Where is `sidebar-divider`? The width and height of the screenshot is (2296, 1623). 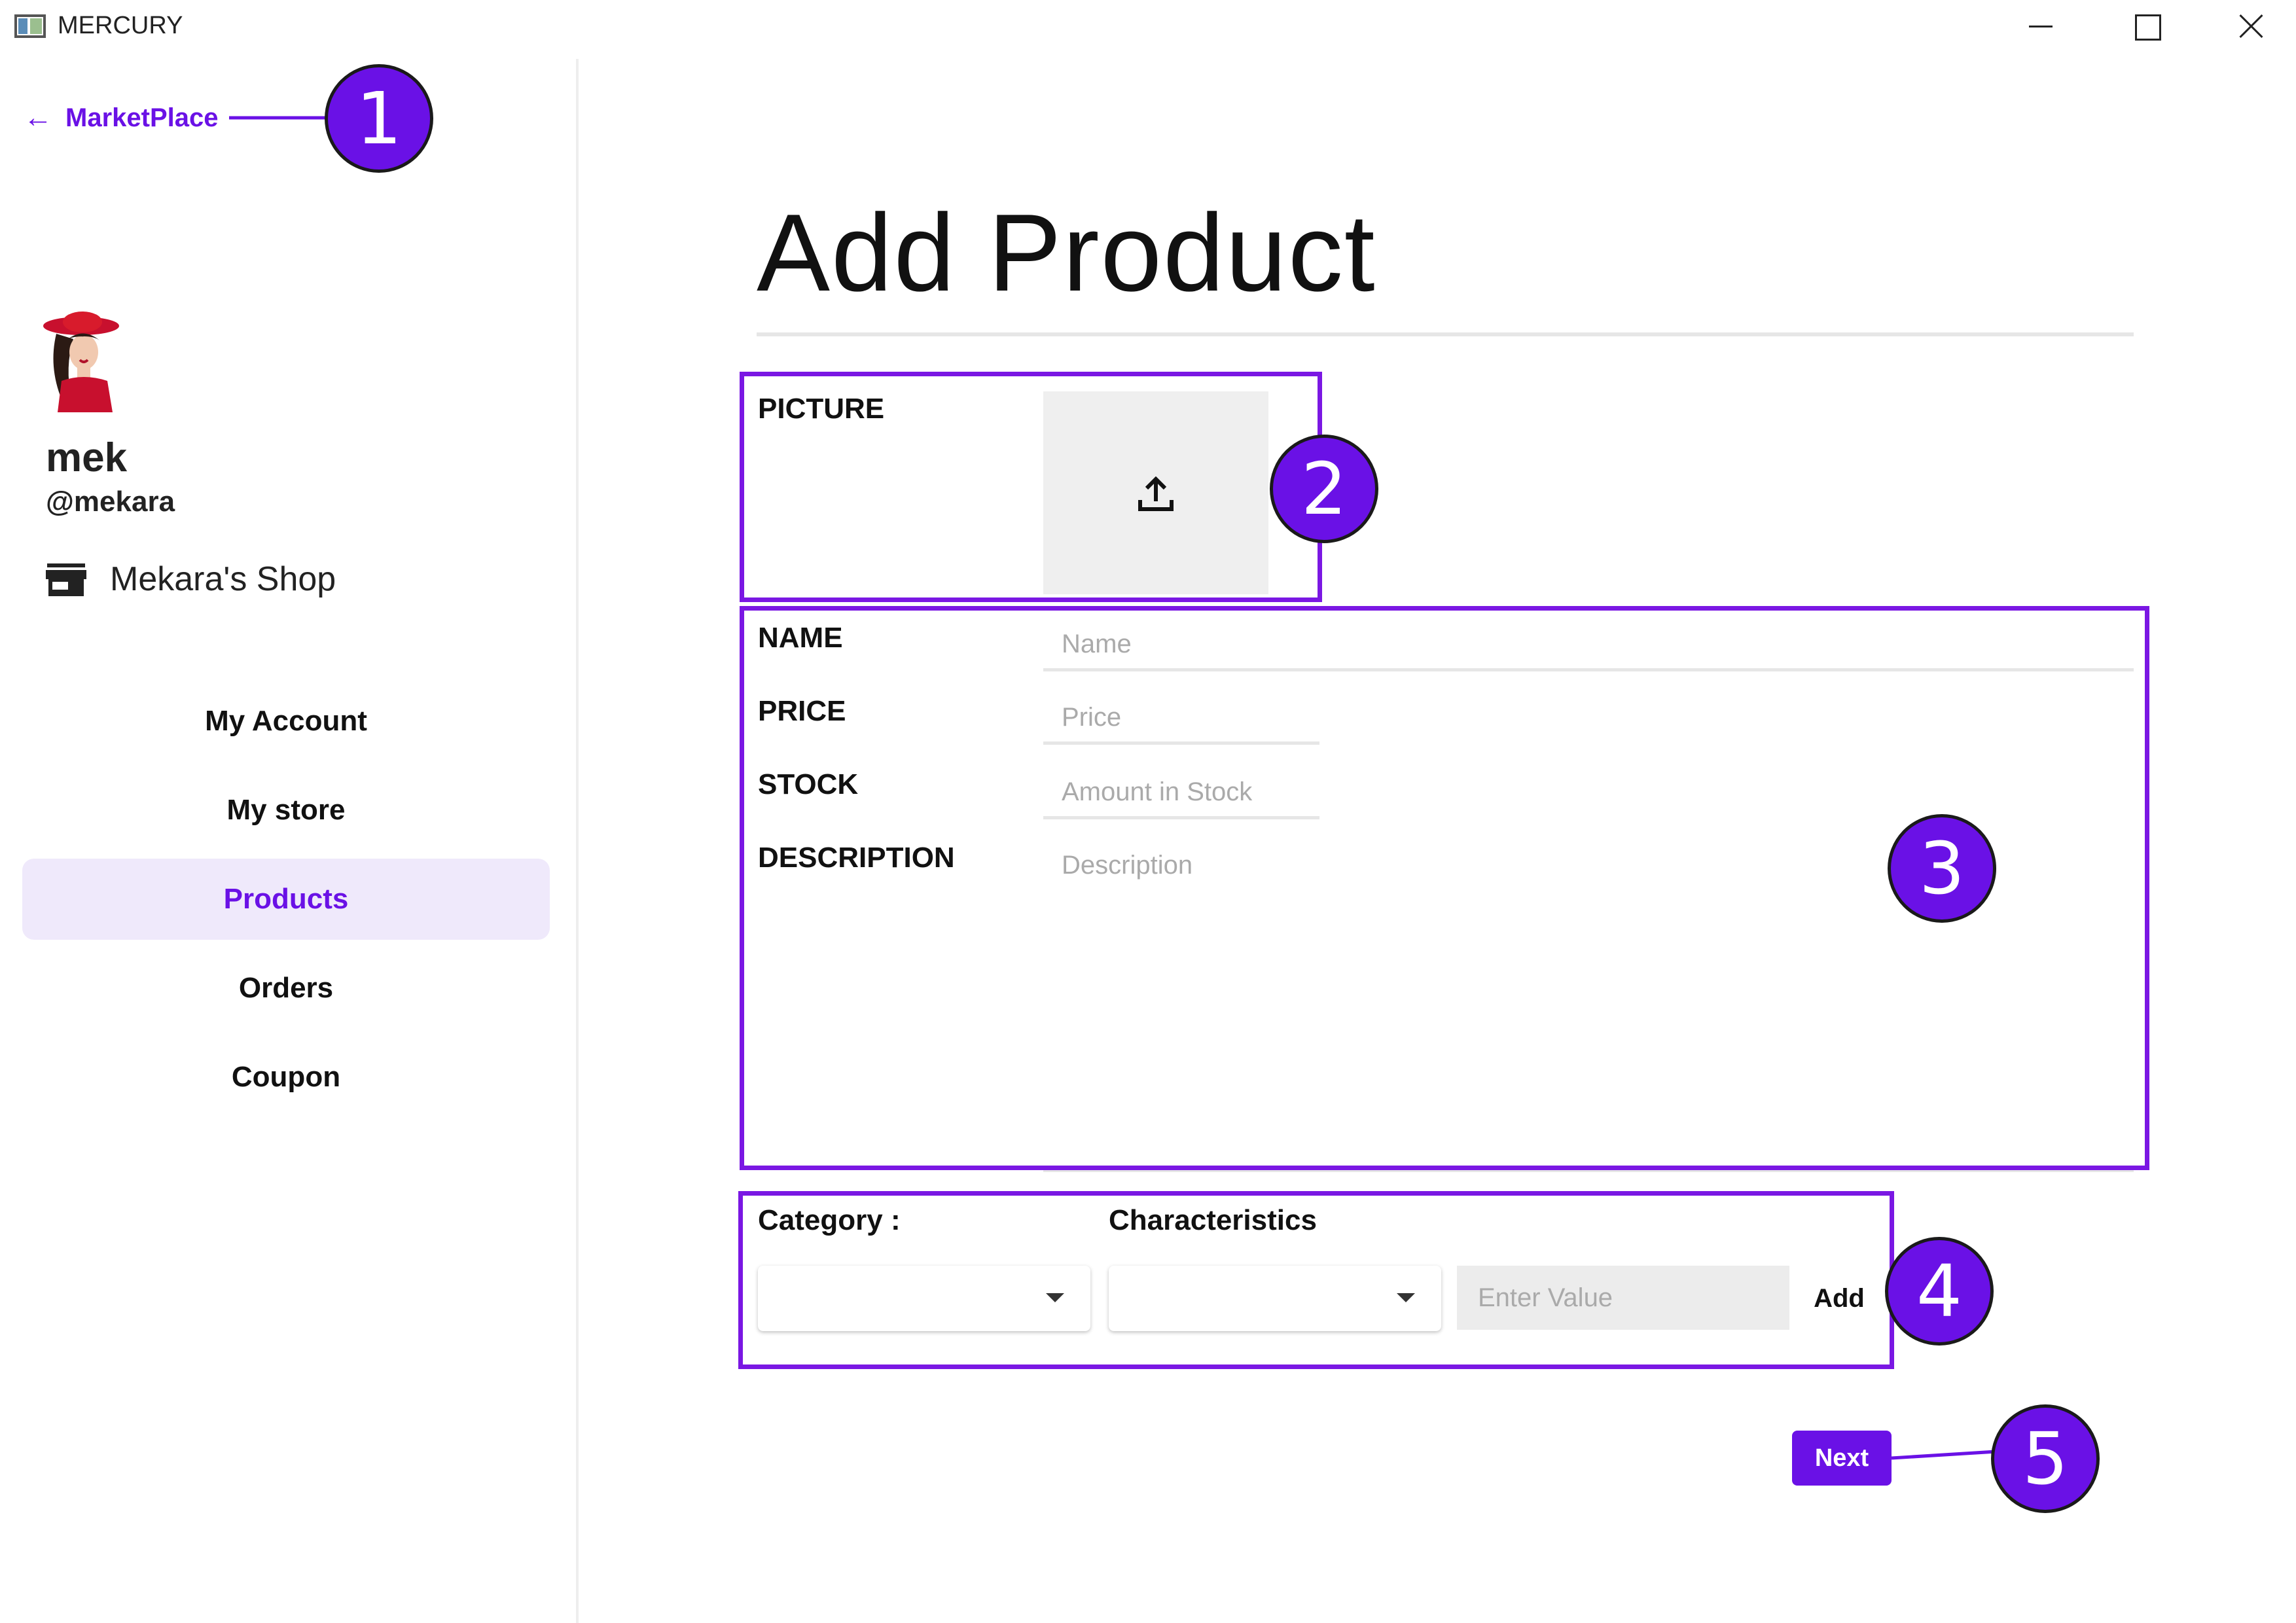
sidebar-divider is located at coordinates (577, 841).